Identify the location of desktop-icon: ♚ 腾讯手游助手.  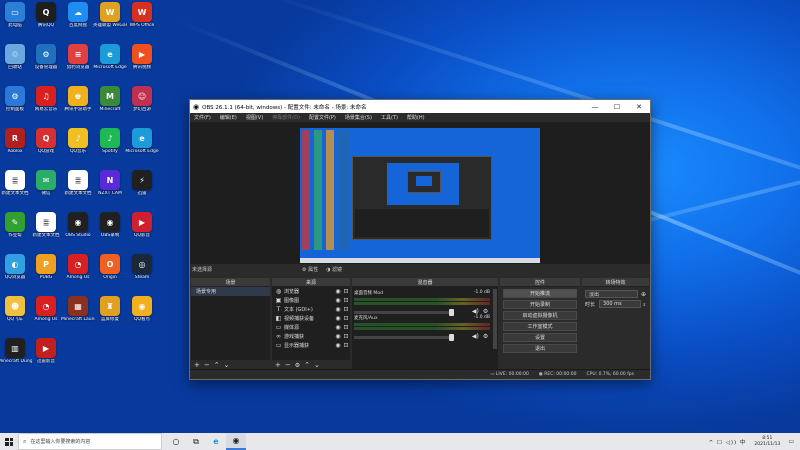
(78, 105).